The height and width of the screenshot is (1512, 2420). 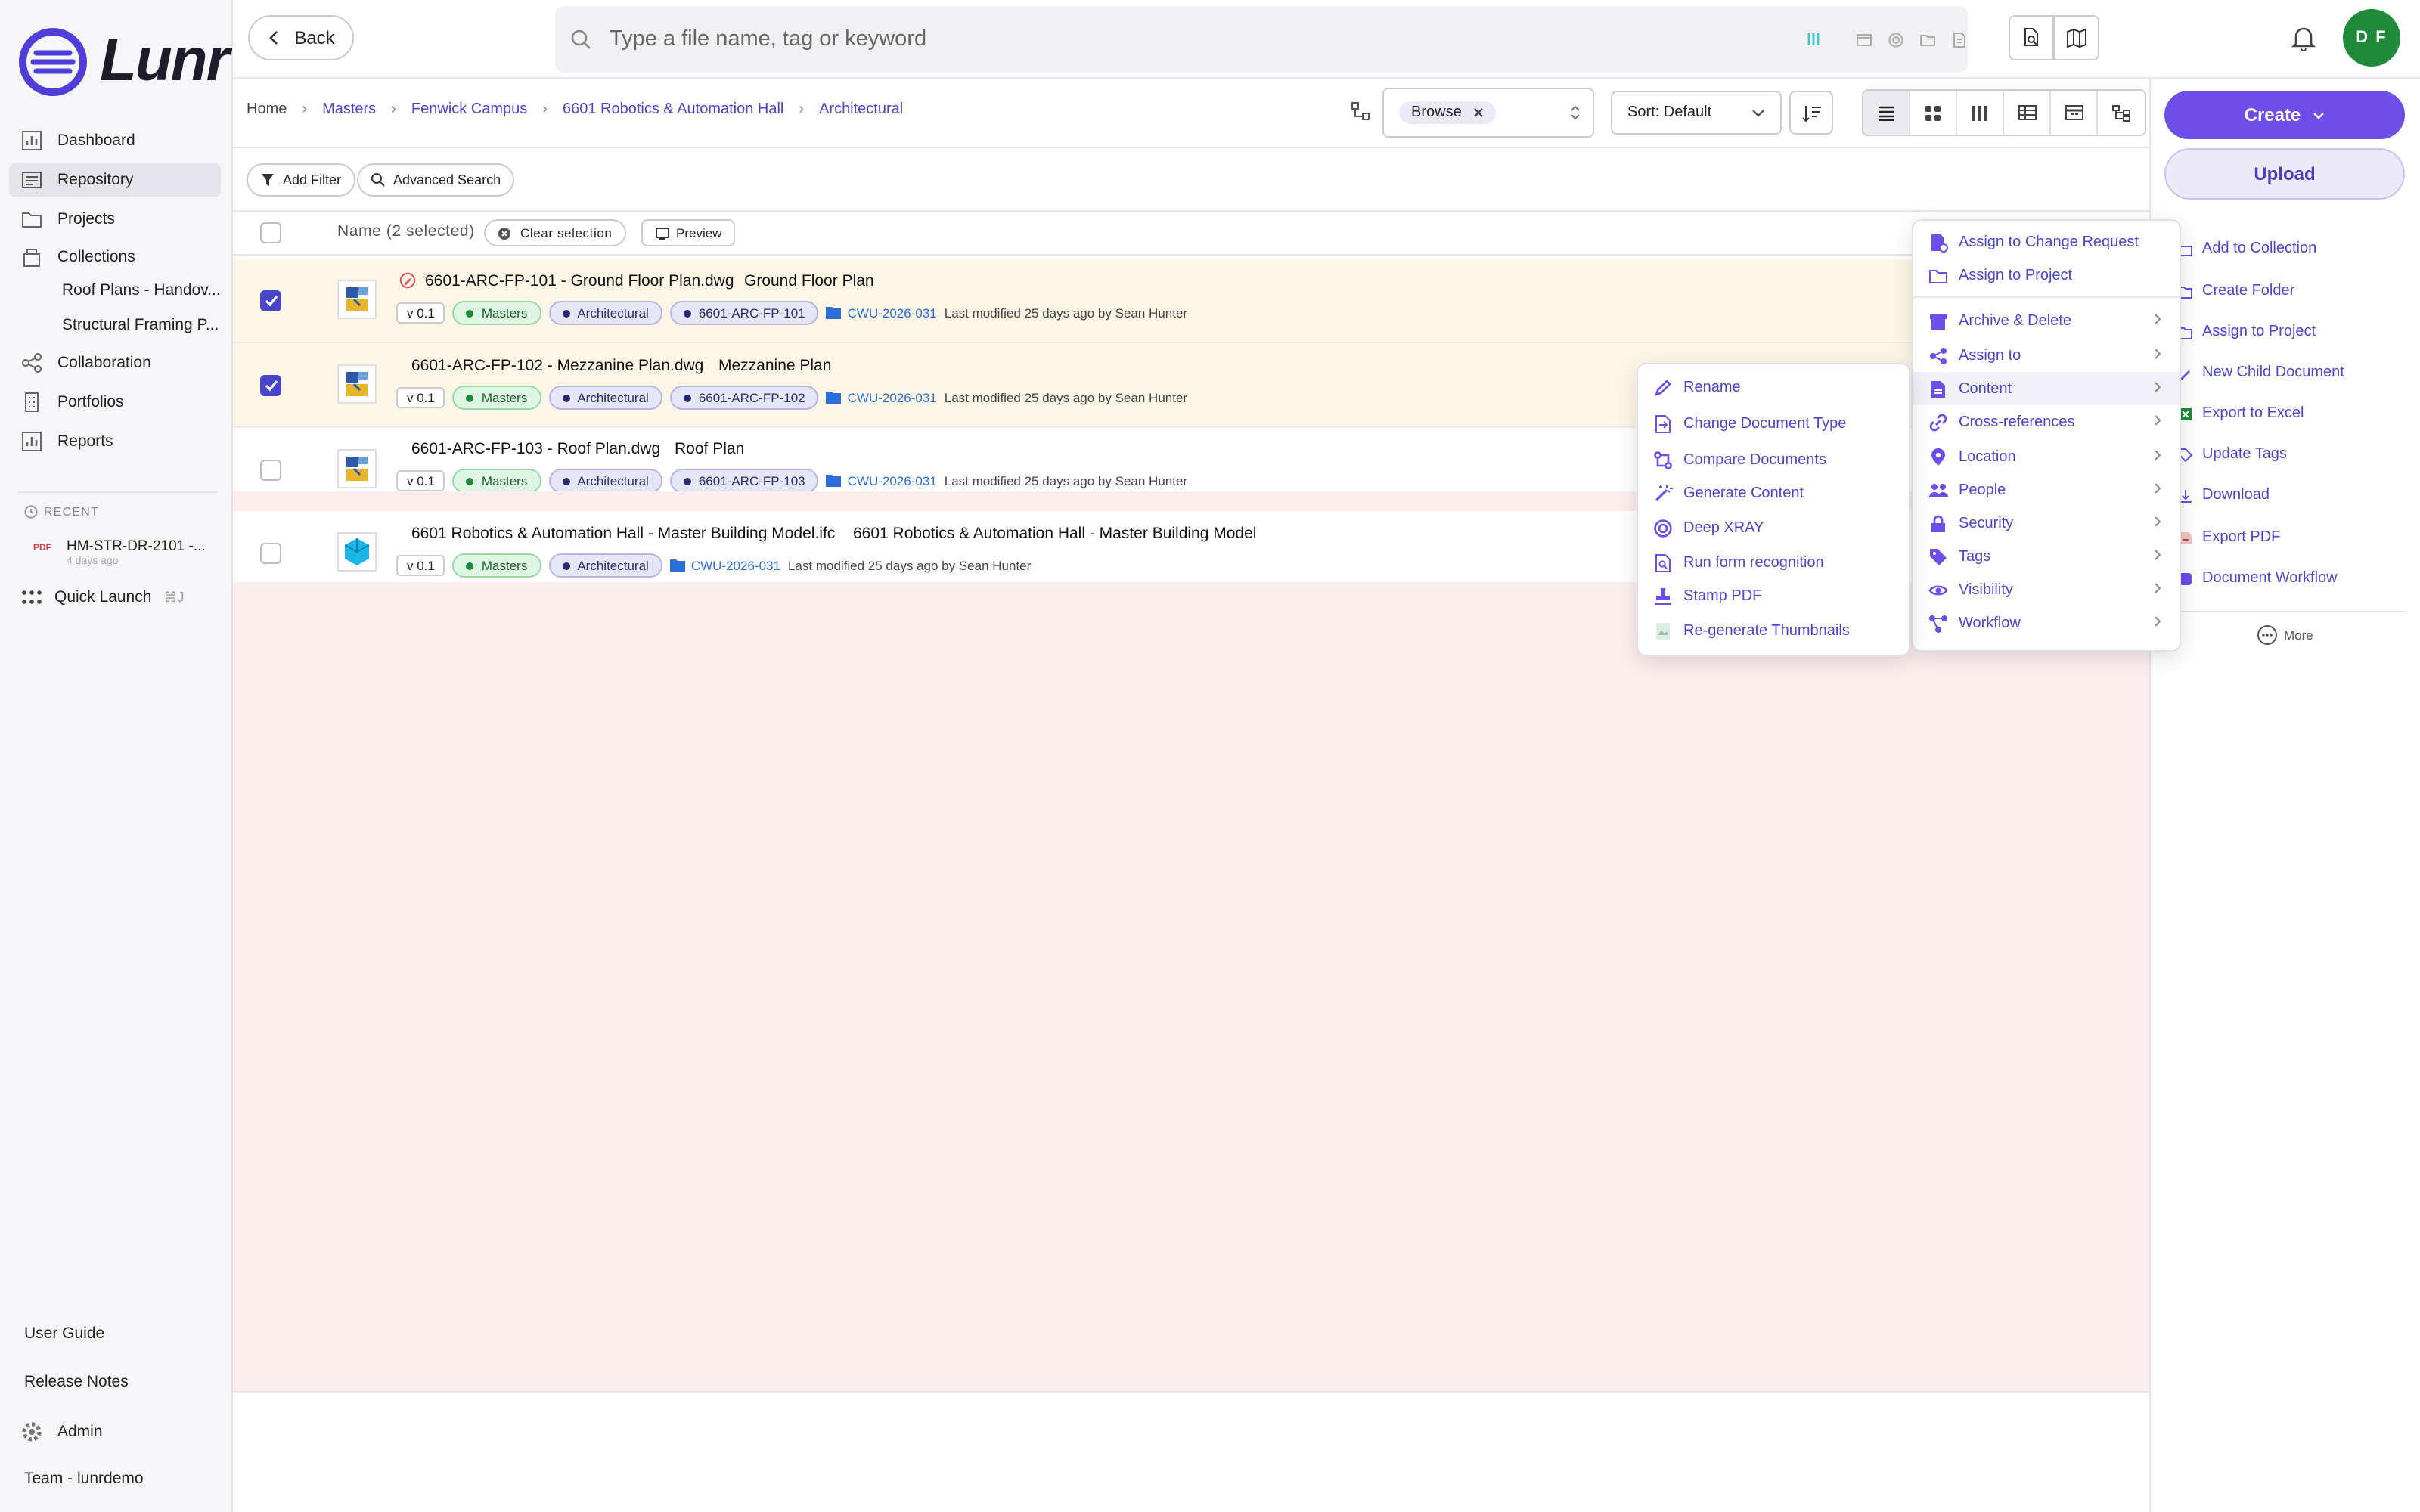 What do you see at coordinates (2074, 113) in the screenshot?
I see `calendar-view-button` at bounding box center [2074, 113].